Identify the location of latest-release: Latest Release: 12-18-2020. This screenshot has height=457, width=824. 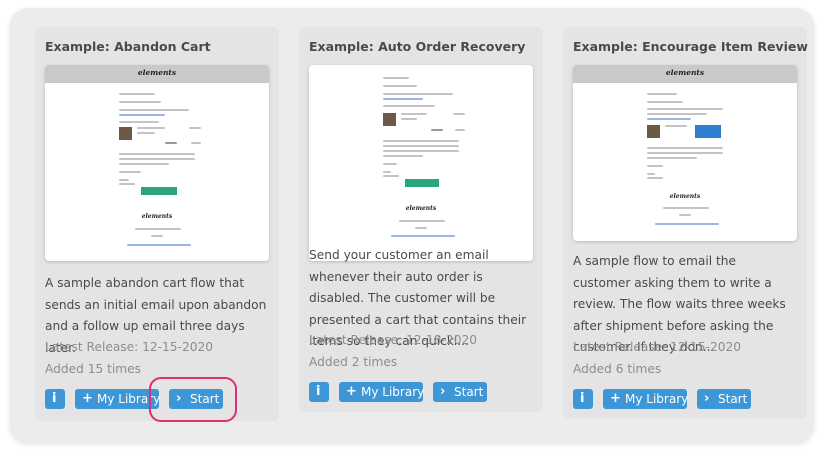
(393, 340).